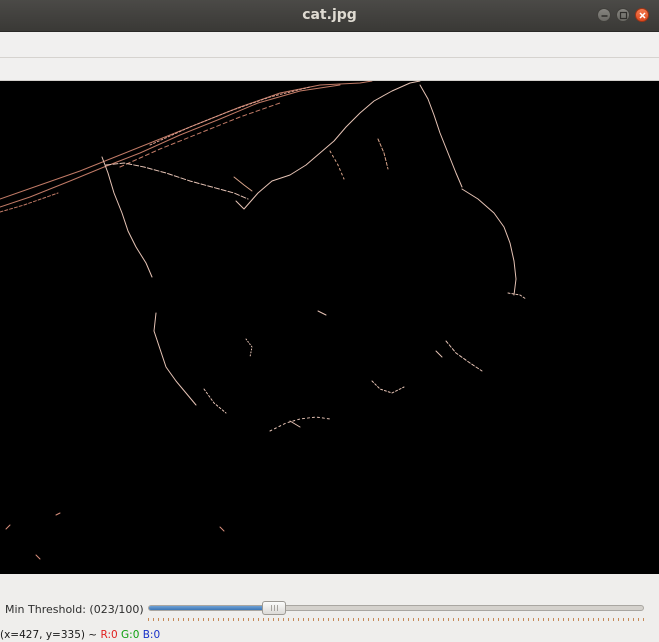  I want to click on close-button, so click(642, 15).